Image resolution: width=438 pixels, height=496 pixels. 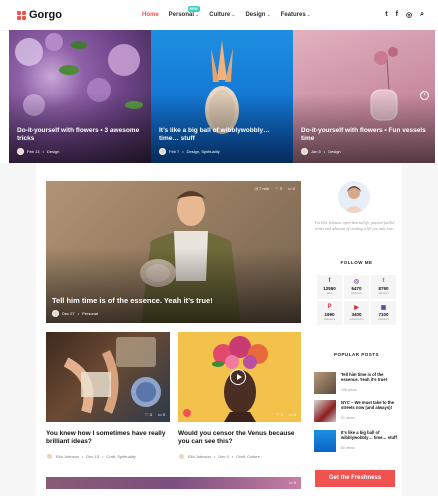 I want to click on twitch-counter: ▣ 7100 followers, so click(x=383, y=313).